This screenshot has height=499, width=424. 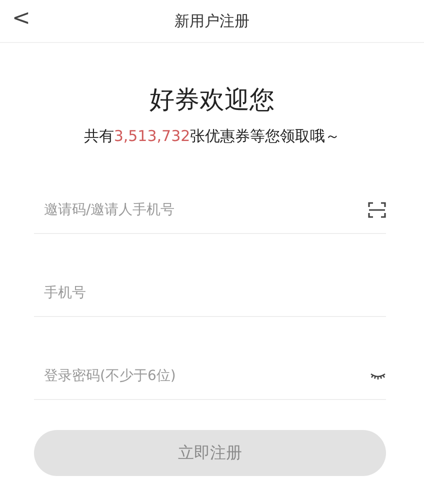 What do you see at coordinates (21, 19) in the screenshot?
I see `back-button: <` at bounding box center [21, 19].